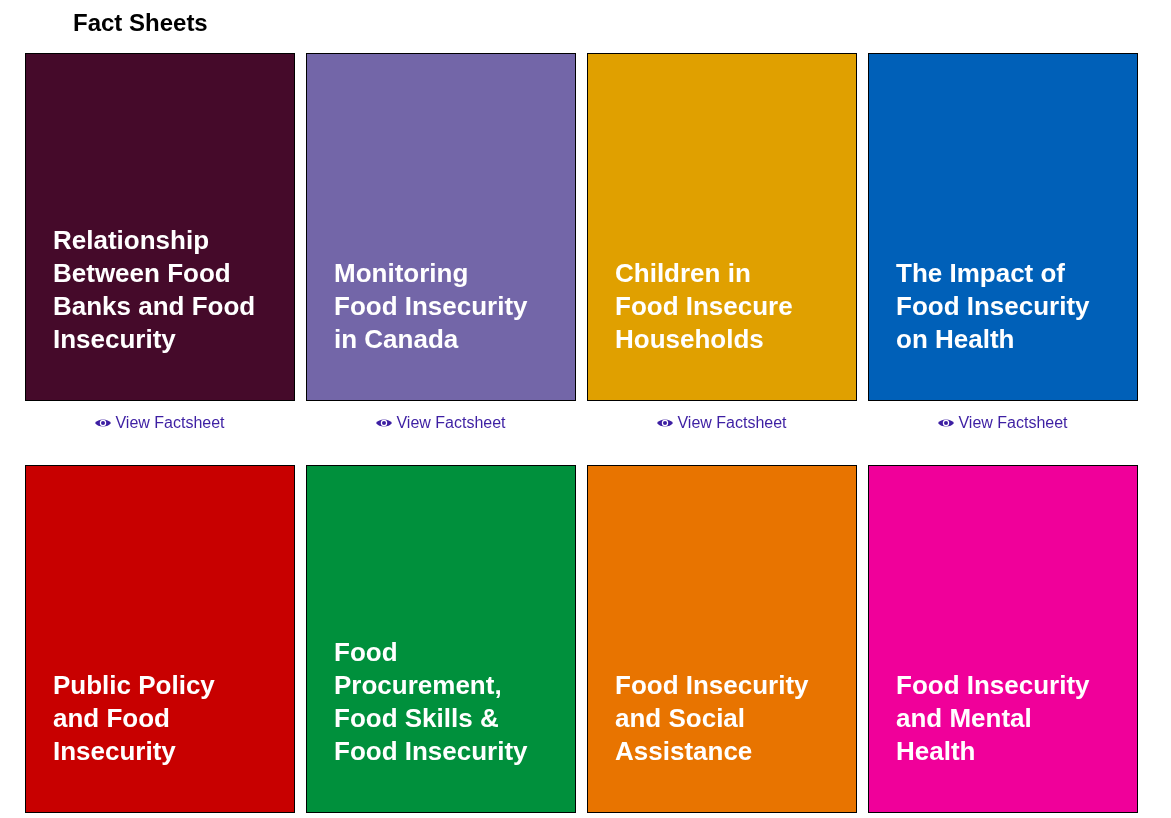  Describe the element at coordinates (431, 702) in the screenshot. I see `cover-title: Food Procurement, Food Skills & Food Insecurity` at that location.